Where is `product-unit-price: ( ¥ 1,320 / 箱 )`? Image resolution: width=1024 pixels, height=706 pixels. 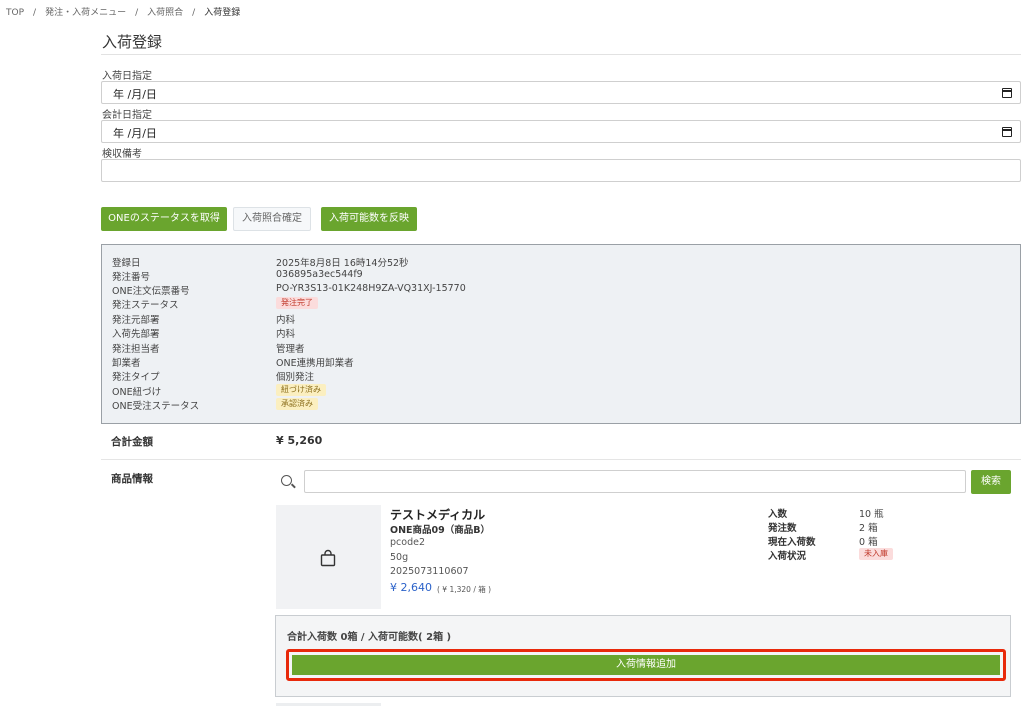 product-unit-price: ( ¥ 1,320 / 箱 ) is located at coordinates (464, 589).